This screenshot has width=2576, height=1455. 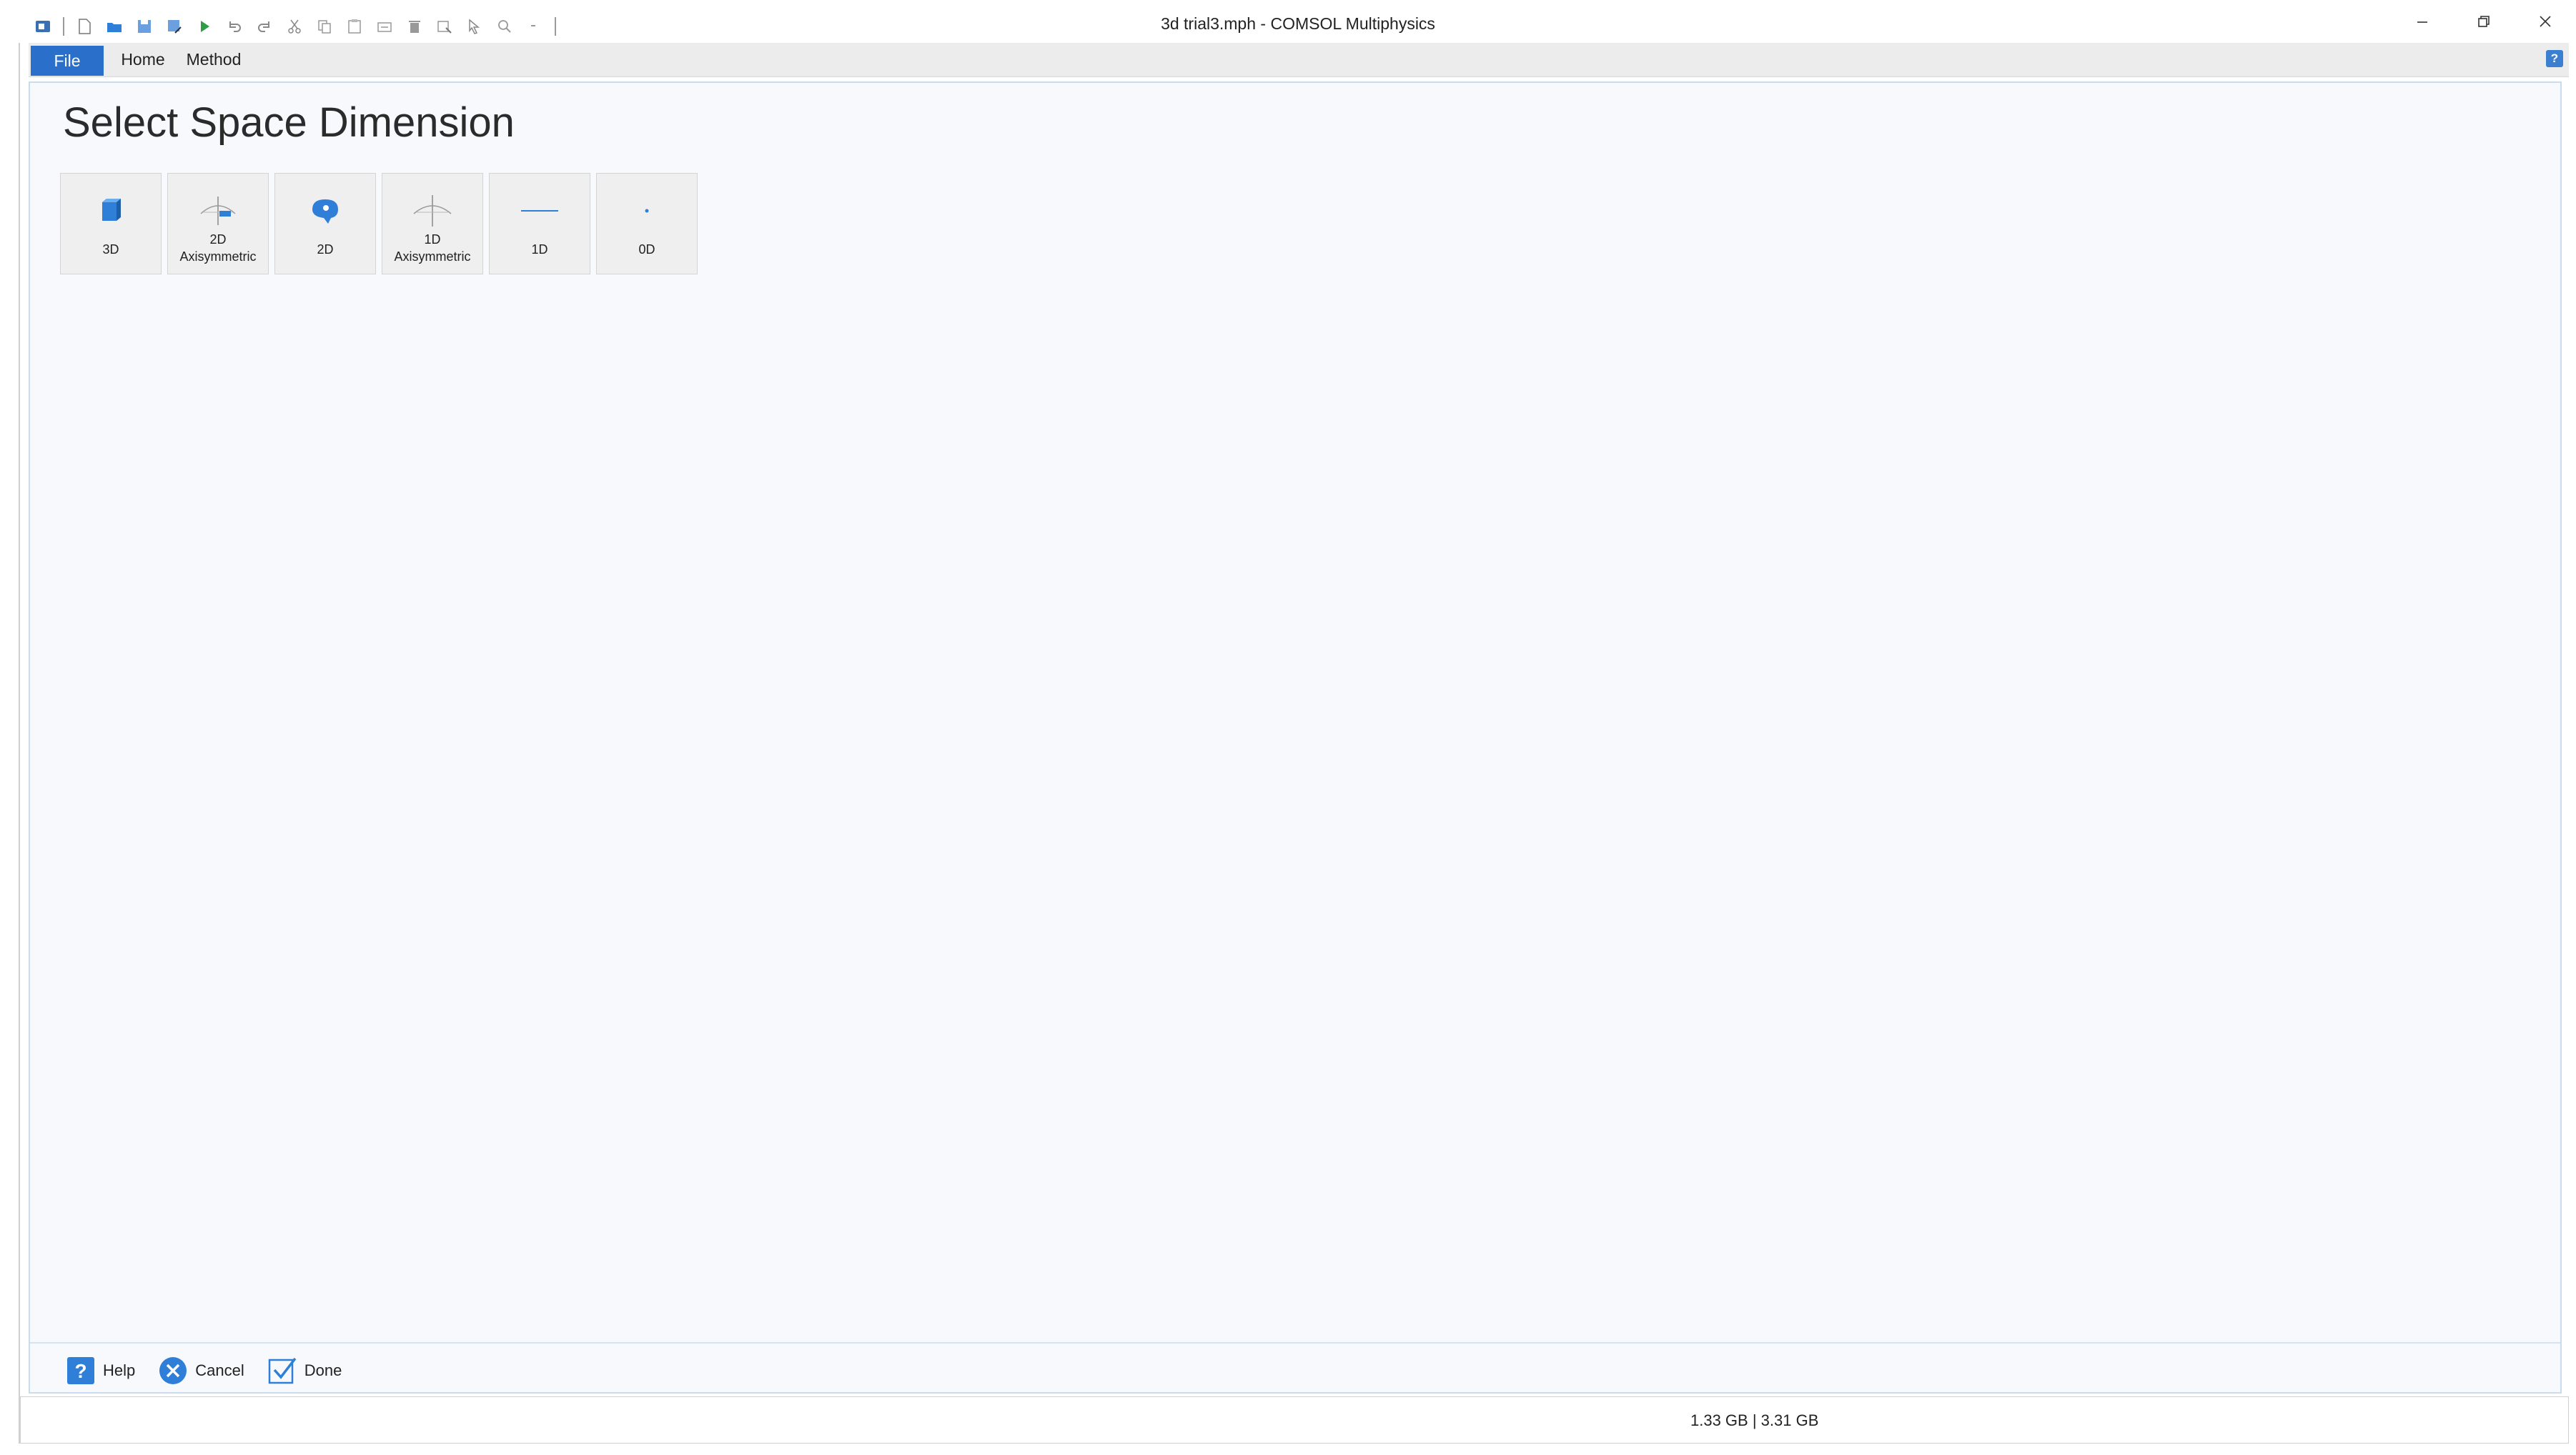 What do you see at coordinates (1295, 1343) in the screenshot?
I see `action-divider` at bounding box center [1295, 1343].